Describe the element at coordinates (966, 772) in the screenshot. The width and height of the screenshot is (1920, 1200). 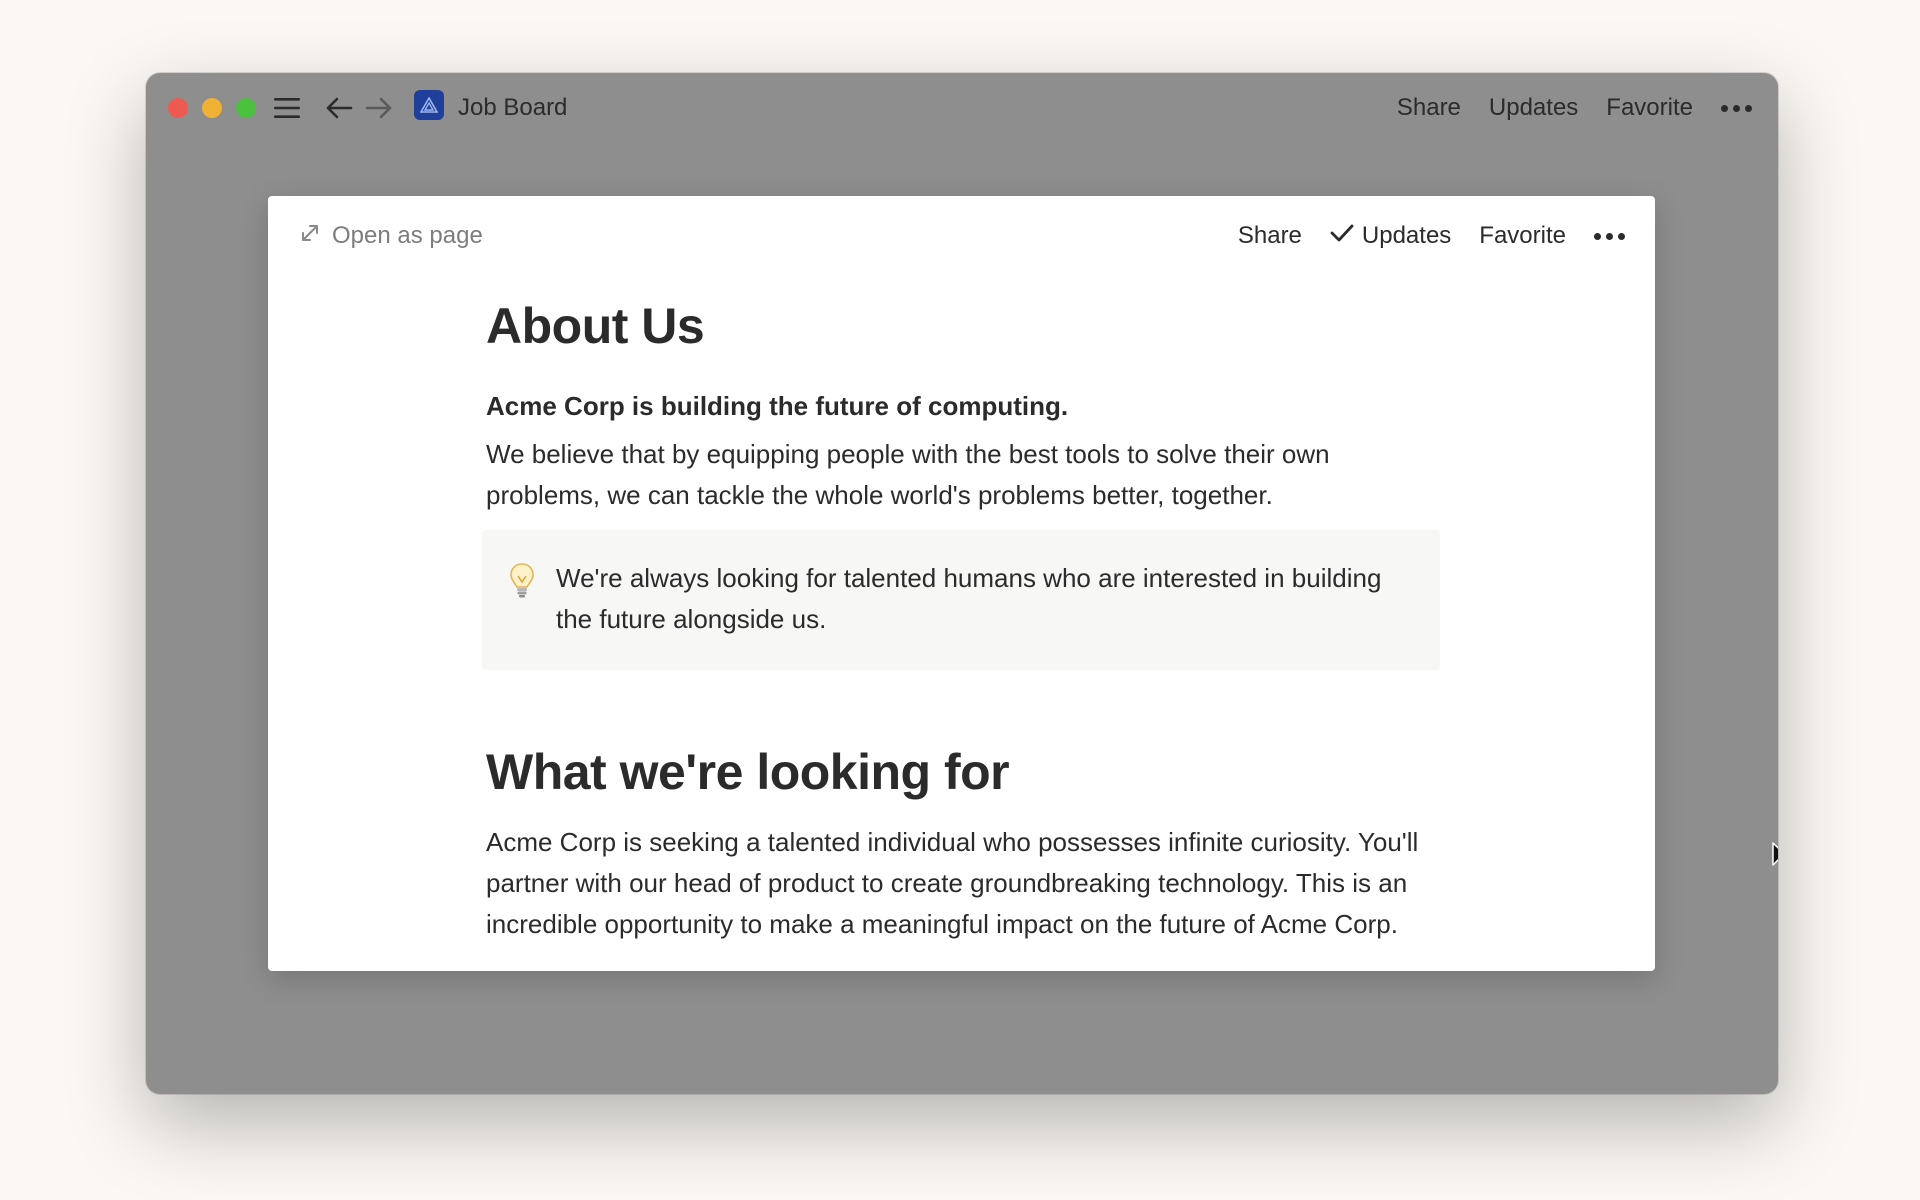
I see `heading-what-were-looking-for: What we're looking for` at that location.